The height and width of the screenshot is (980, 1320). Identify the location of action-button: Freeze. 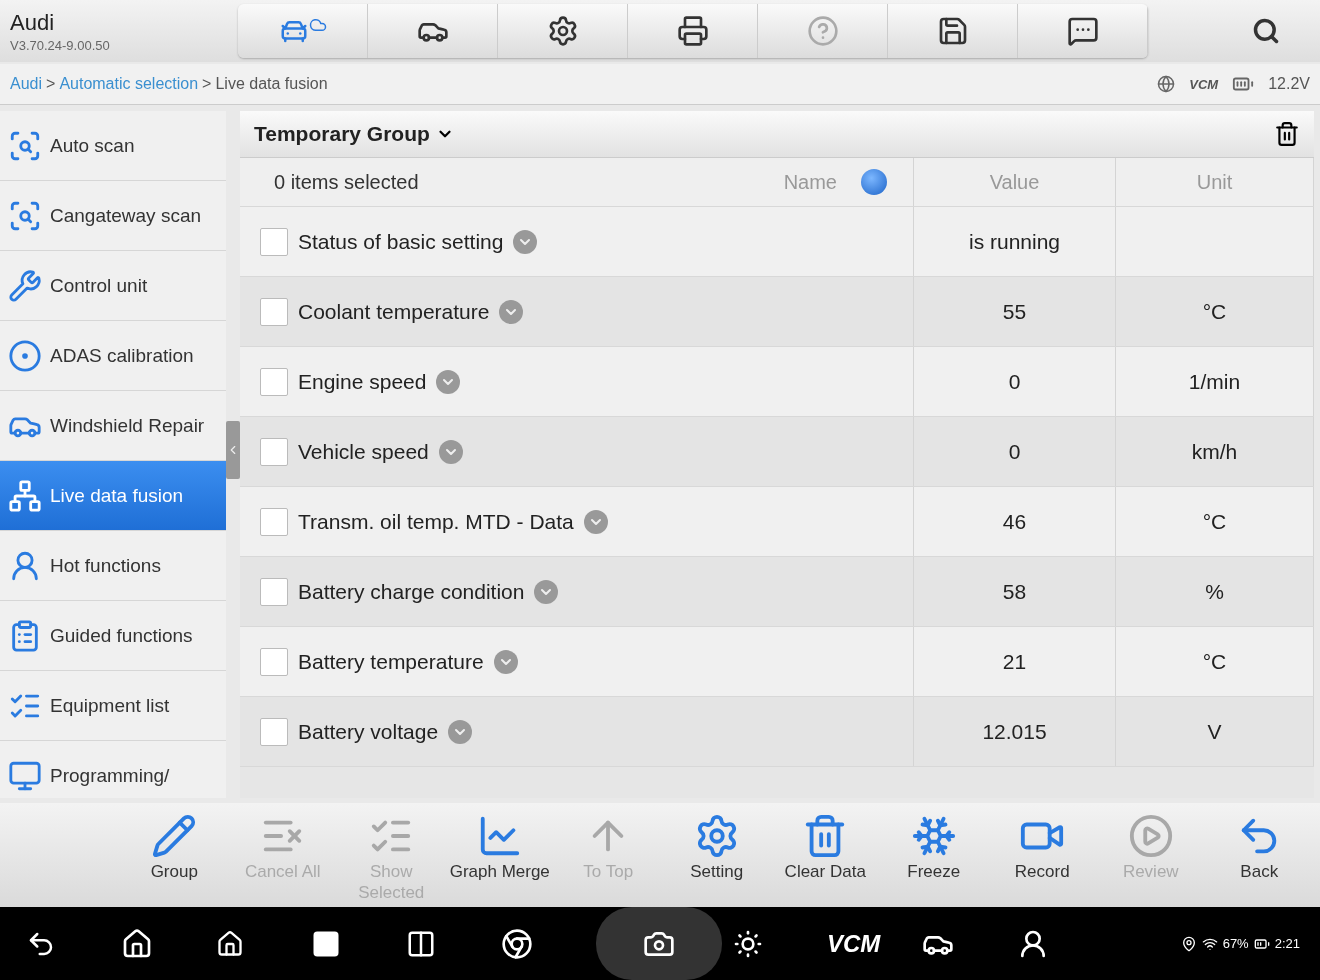
(933, 855).